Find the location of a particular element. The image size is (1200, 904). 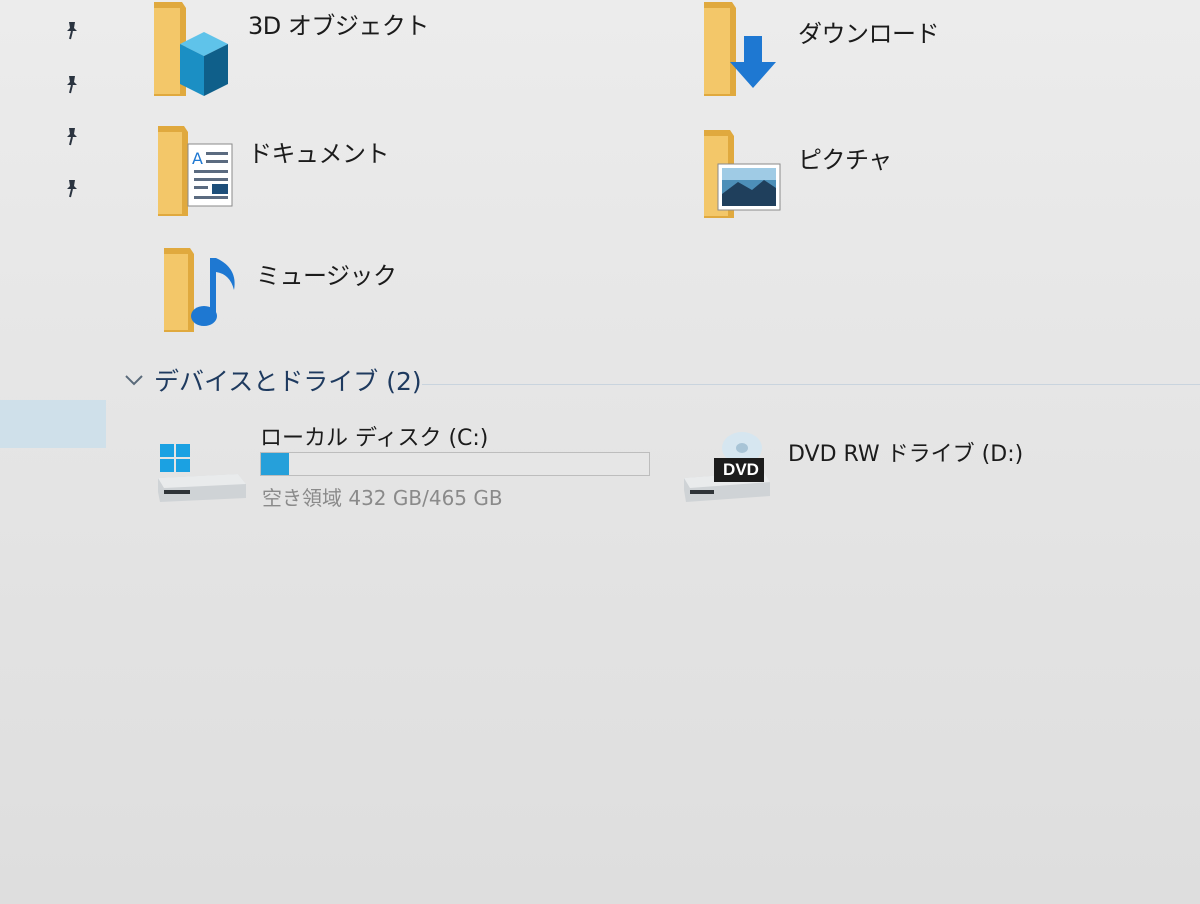

capacity-bar is located at coordinates (455, 464).